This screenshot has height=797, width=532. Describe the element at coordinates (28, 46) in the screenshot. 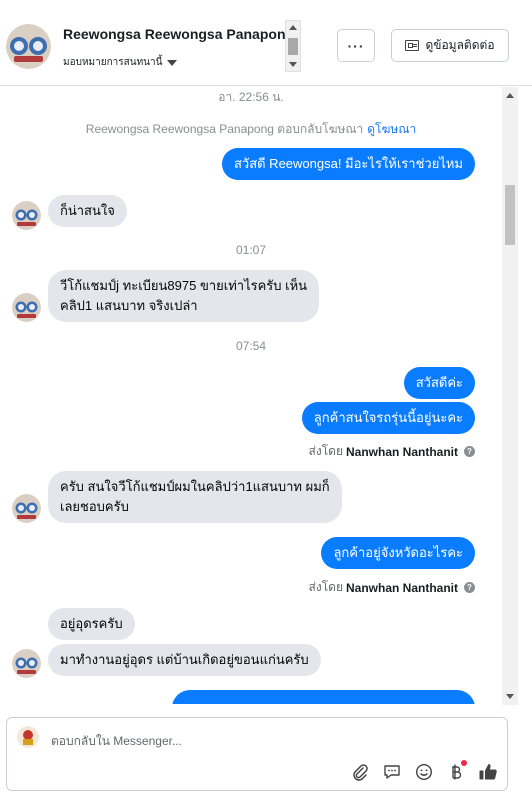

I see `contact-avatar` at that location.